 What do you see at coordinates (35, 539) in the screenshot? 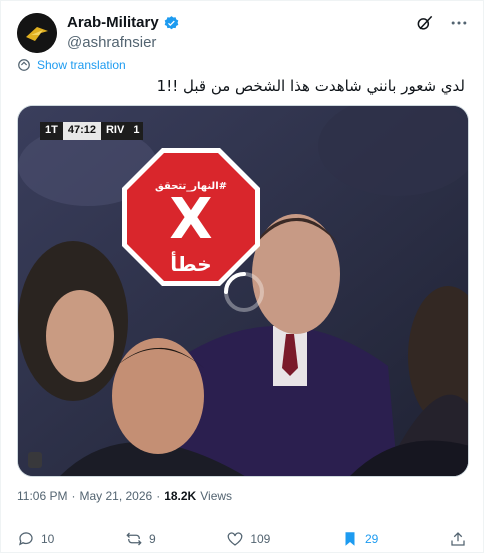
I see `reply-button: 10` at bounding box center [35, 539].